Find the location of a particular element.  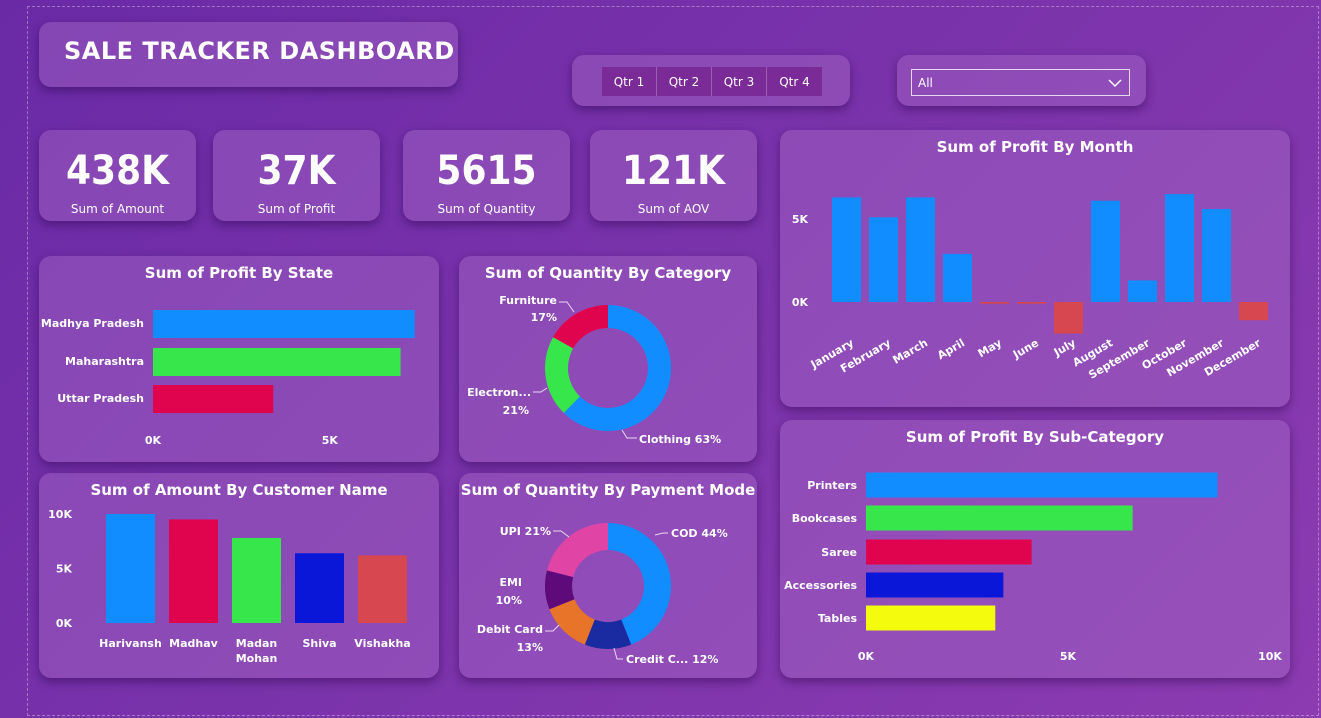

kpi-value: 438K is located at coordinates (117, 171).